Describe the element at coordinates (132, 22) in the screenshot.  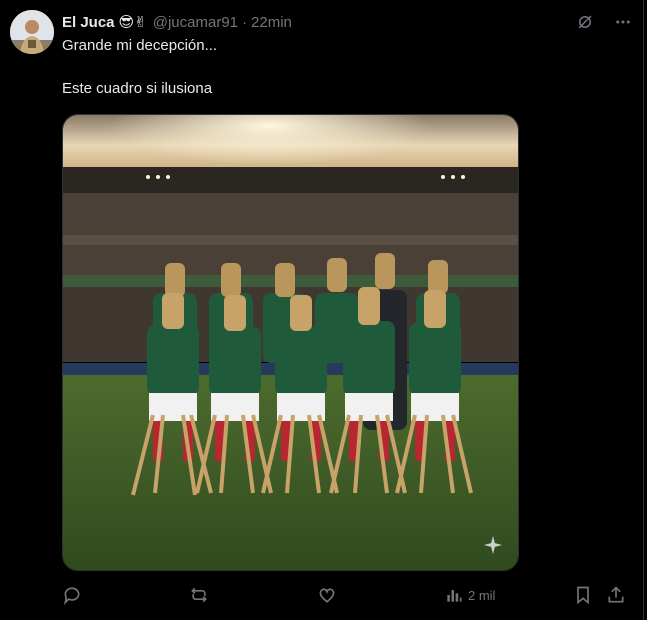
I see `name-emojis: 😎✌` at that location.